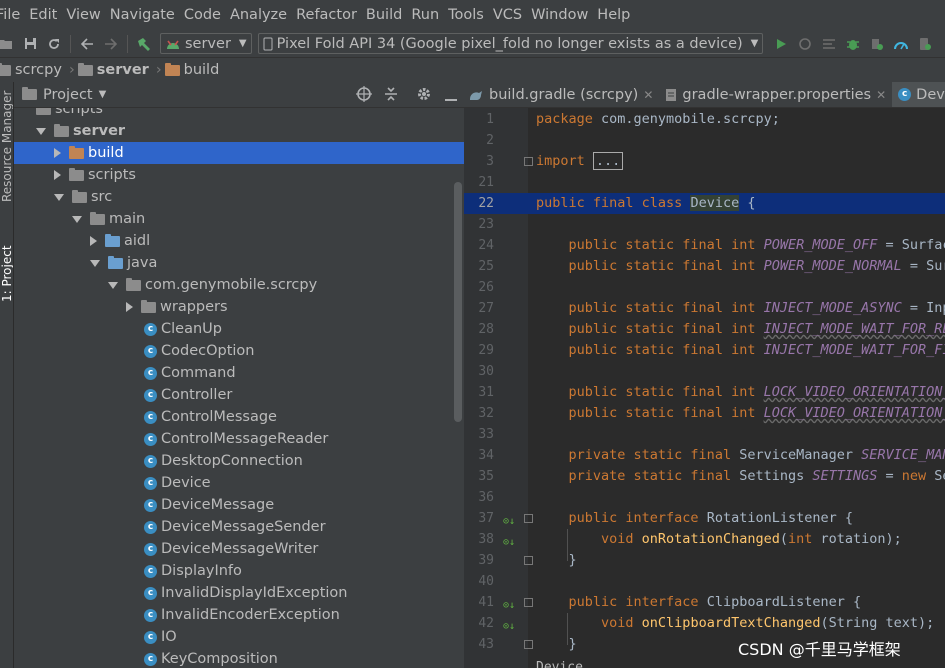  Describe the element at coordinates (877, 44) in the screenshot. I see `attach-debugger-icon` at that location.